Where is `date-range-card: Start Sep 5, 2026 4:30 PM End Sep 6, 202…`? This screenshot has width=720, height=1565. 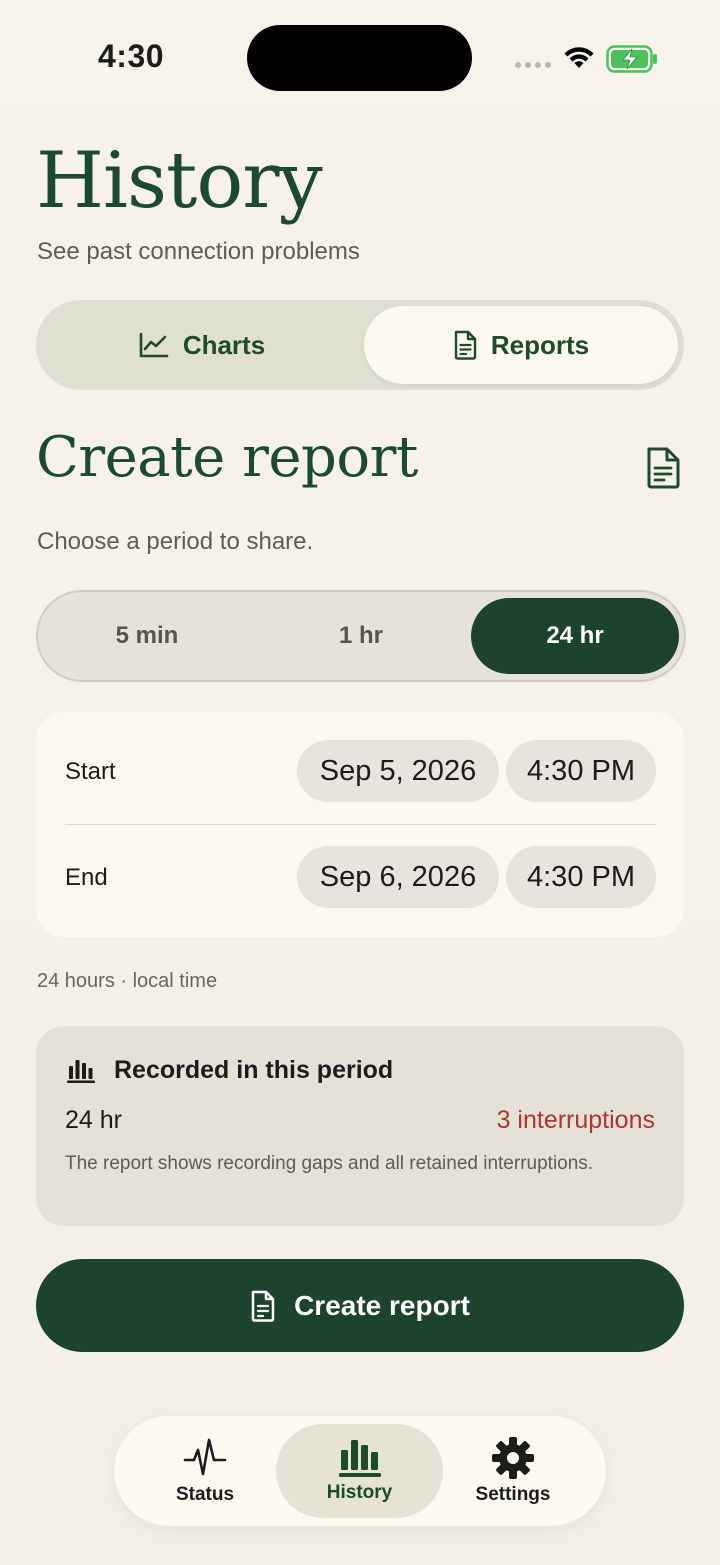 date-range-card: Start Sep 5, 2026 4:30 PM End Sep 6, 202… is located at coordinates (360, 824).